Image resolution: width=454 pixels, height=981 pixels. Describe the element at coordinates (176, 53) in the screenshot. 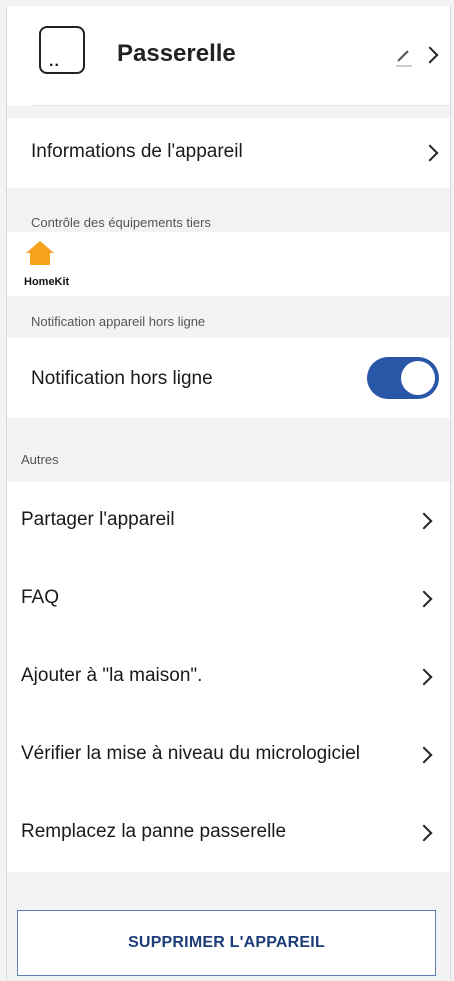

I see `page-title: Passerelle` at that location.